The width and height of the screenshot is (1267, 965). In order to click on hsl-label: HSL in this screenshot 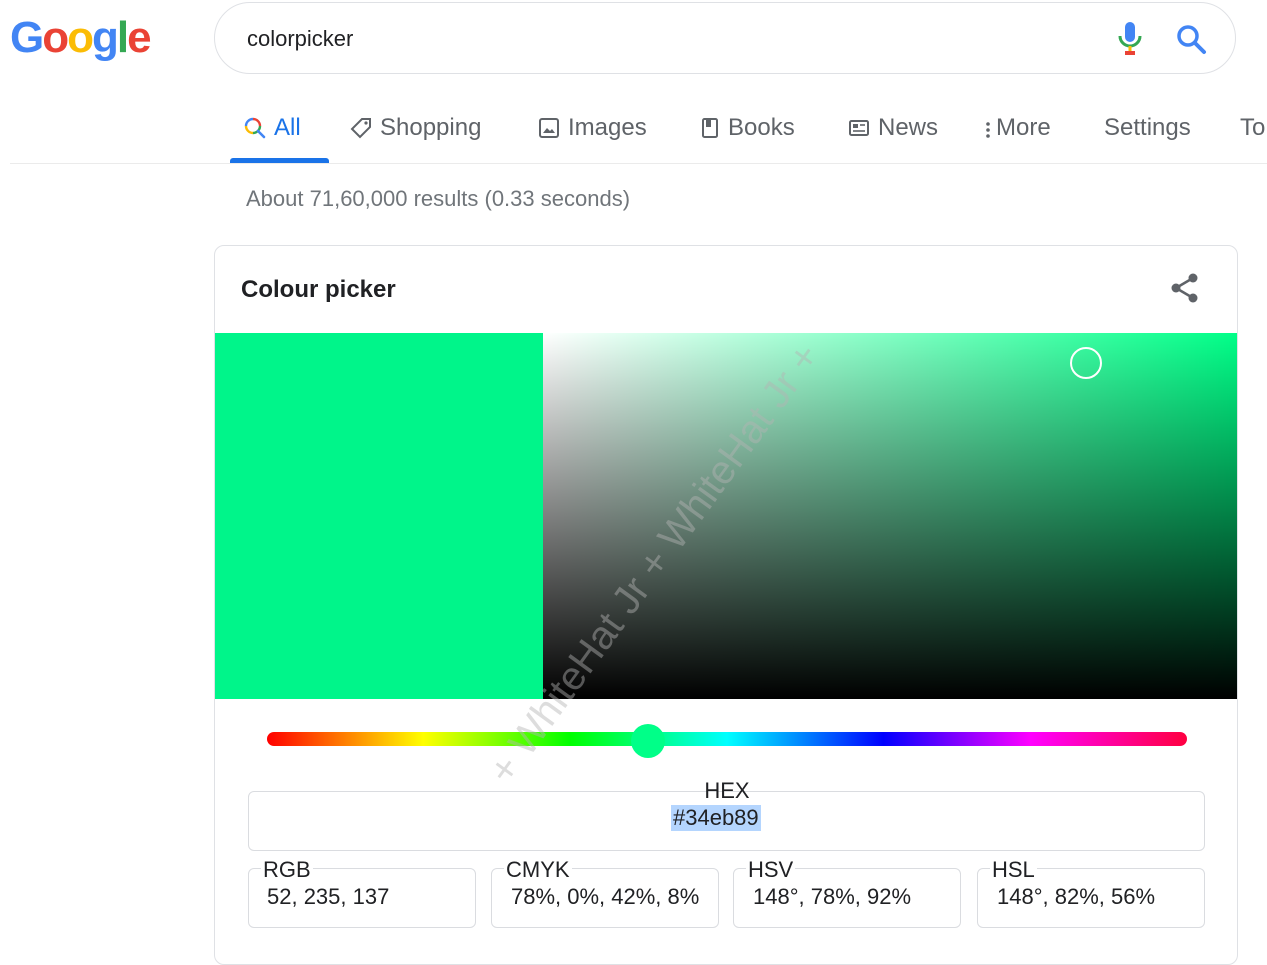, I will do `click(1013, 869)`.